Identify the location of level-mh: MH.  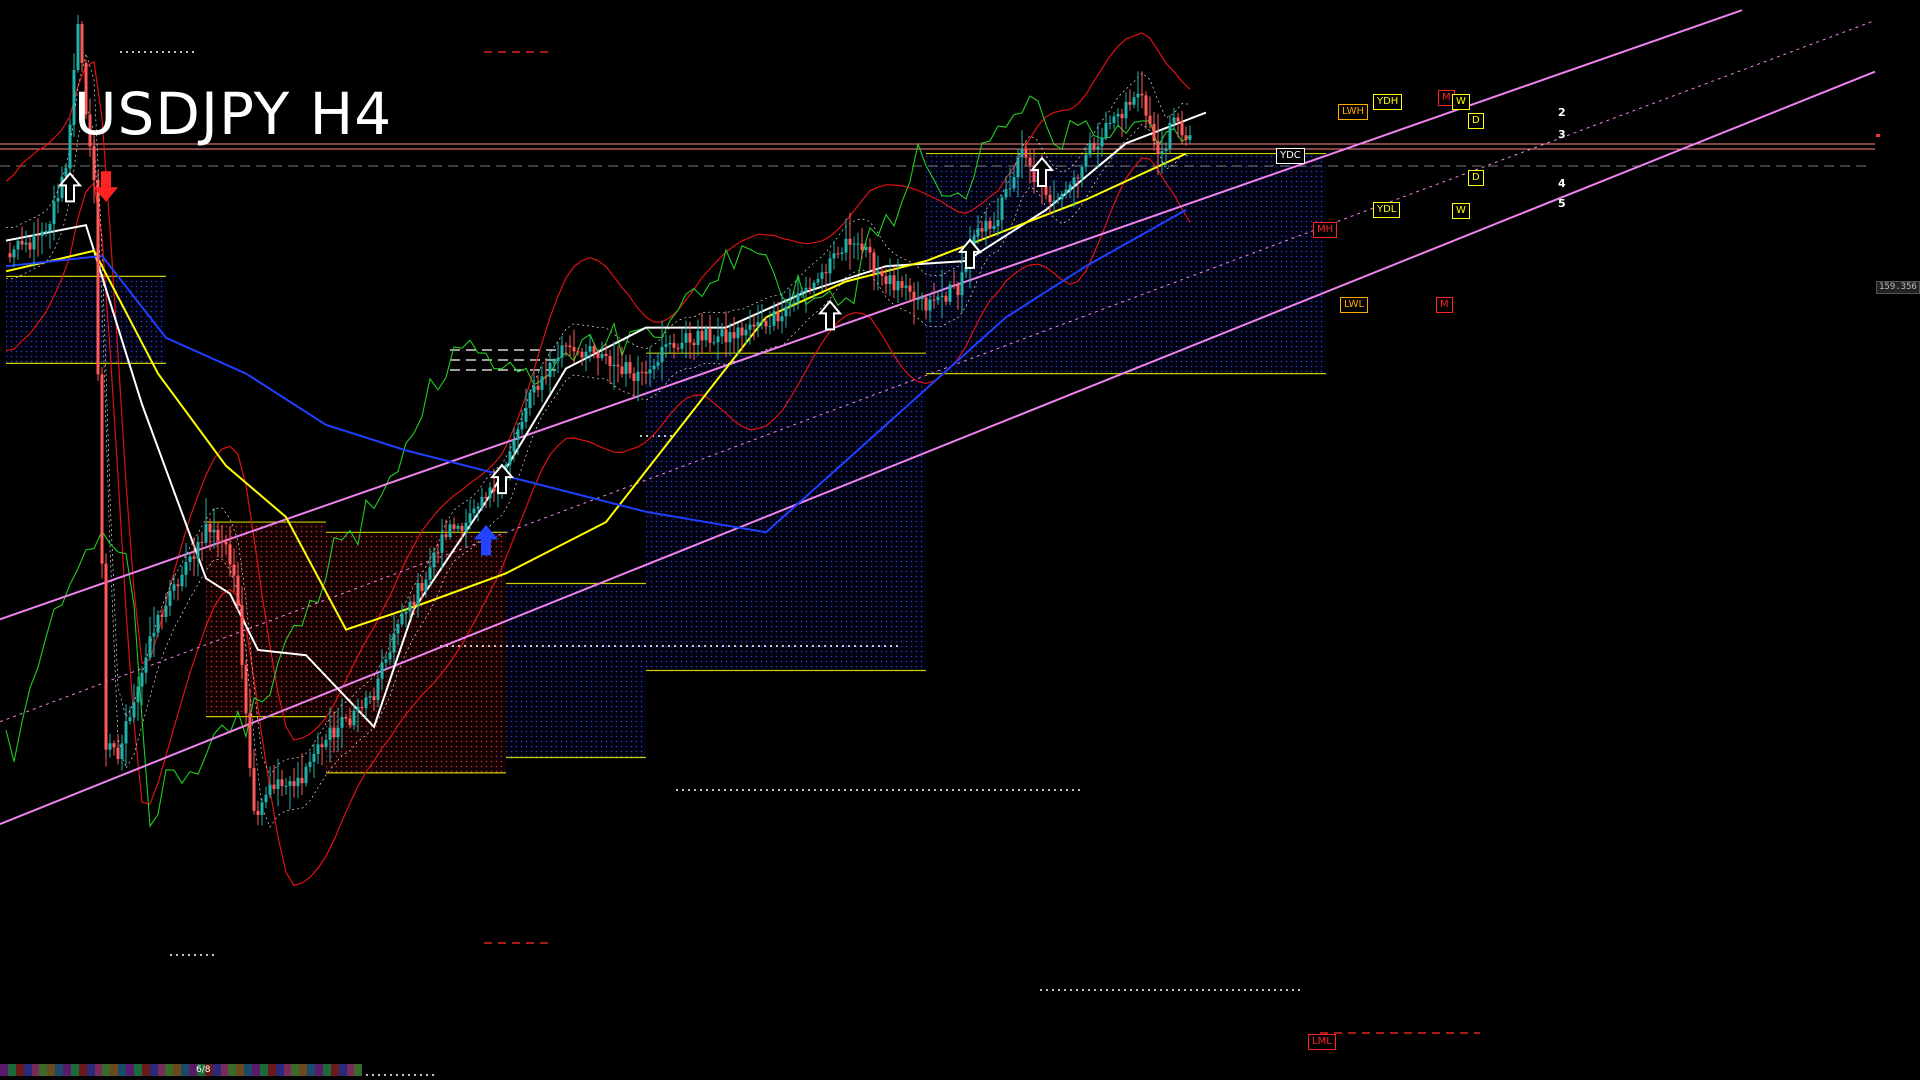
(1325, 230).